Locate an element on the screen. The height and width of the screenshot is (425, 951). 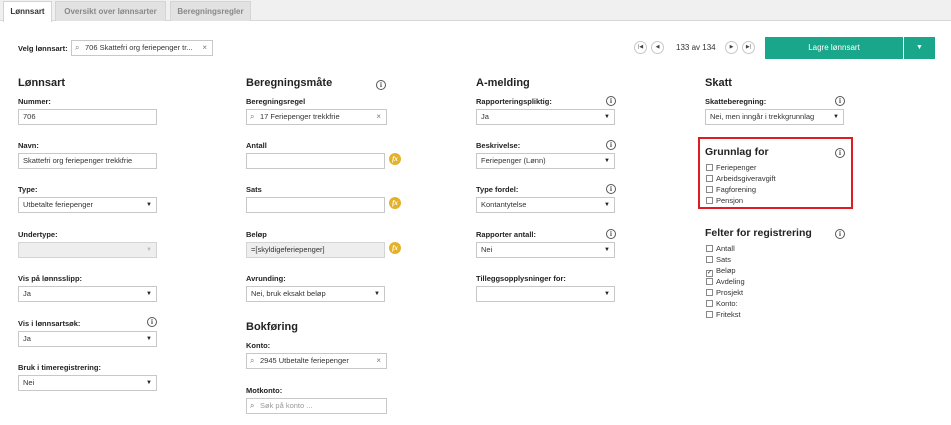
felter-item-fritekst: Fritekst is located at coordinates (723, 315).